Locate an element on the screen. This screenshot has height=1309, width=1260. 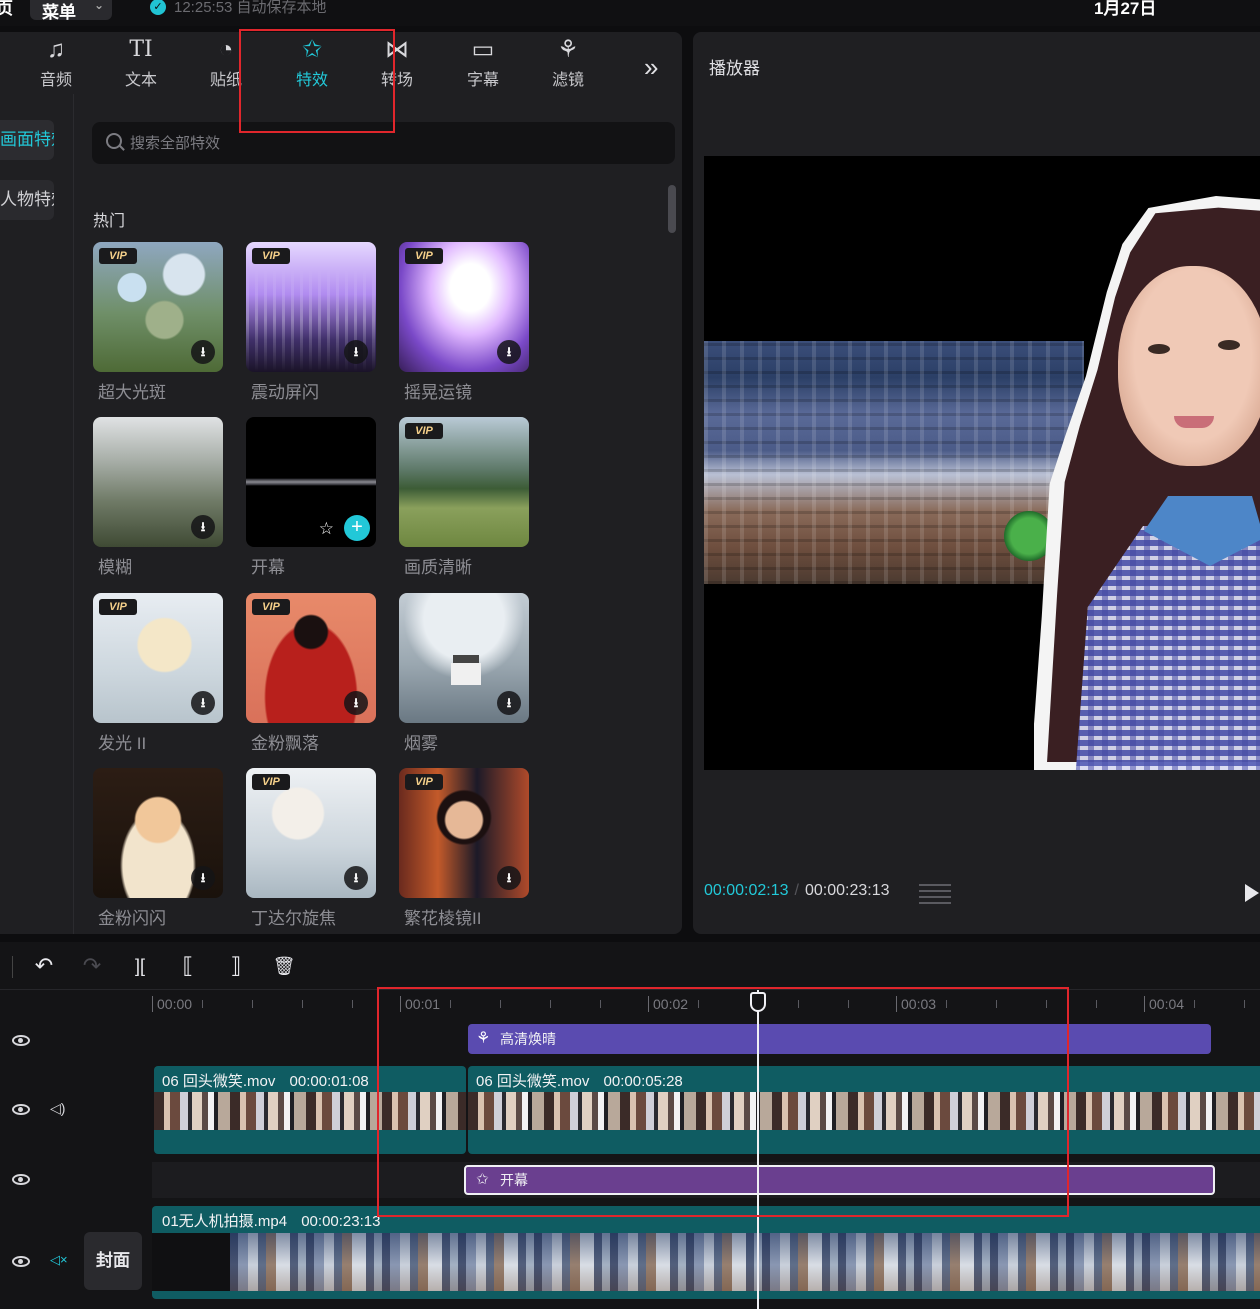
tab-text: TI 文本 is located at coordinates (141, 64).